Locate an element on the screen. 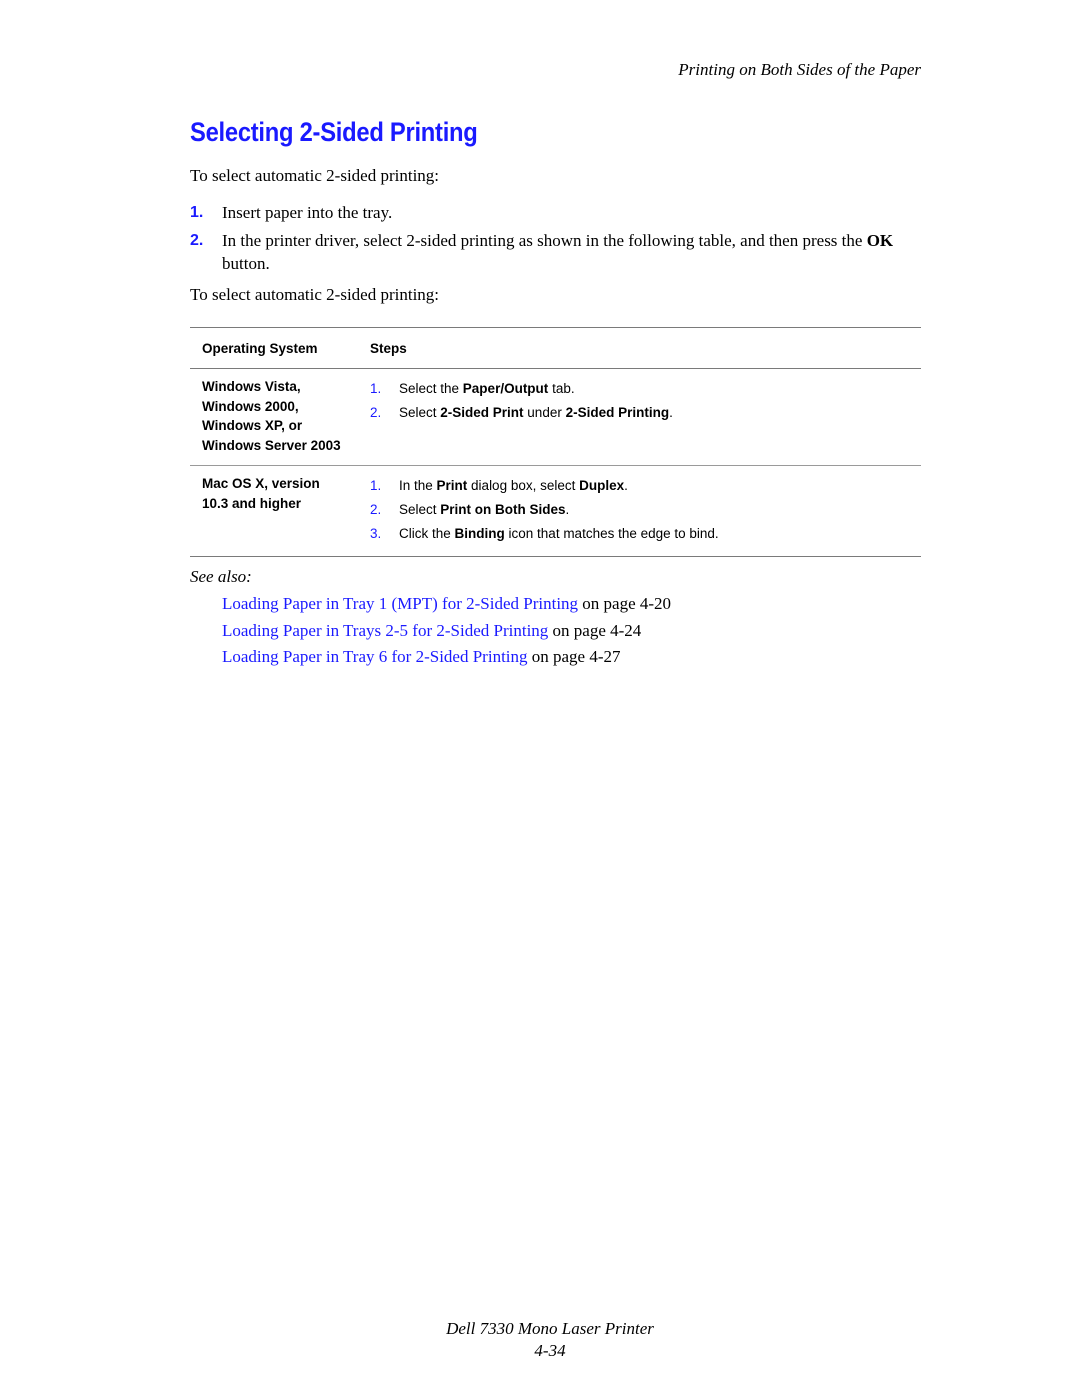  step-text-part: Click the is located at coordinates (427, 533).